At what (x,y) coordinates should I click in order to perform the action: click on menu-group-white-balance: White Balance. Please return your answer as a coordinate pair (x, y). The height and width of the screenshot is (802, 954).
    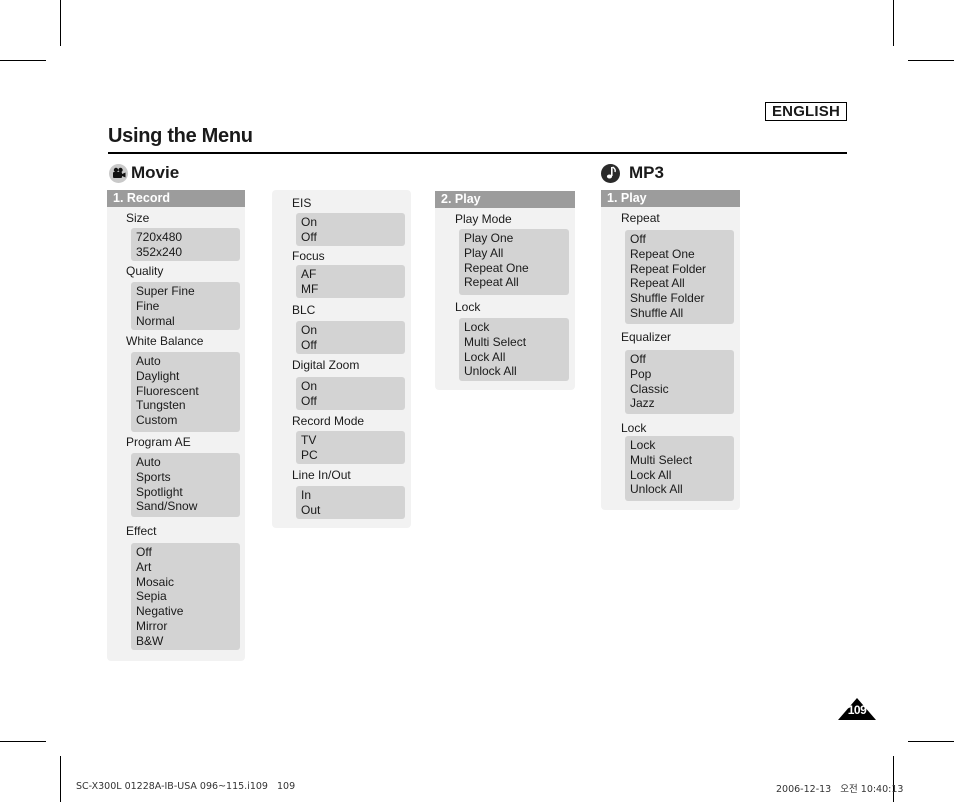
    Looking at the image, I should click on (164, 341).